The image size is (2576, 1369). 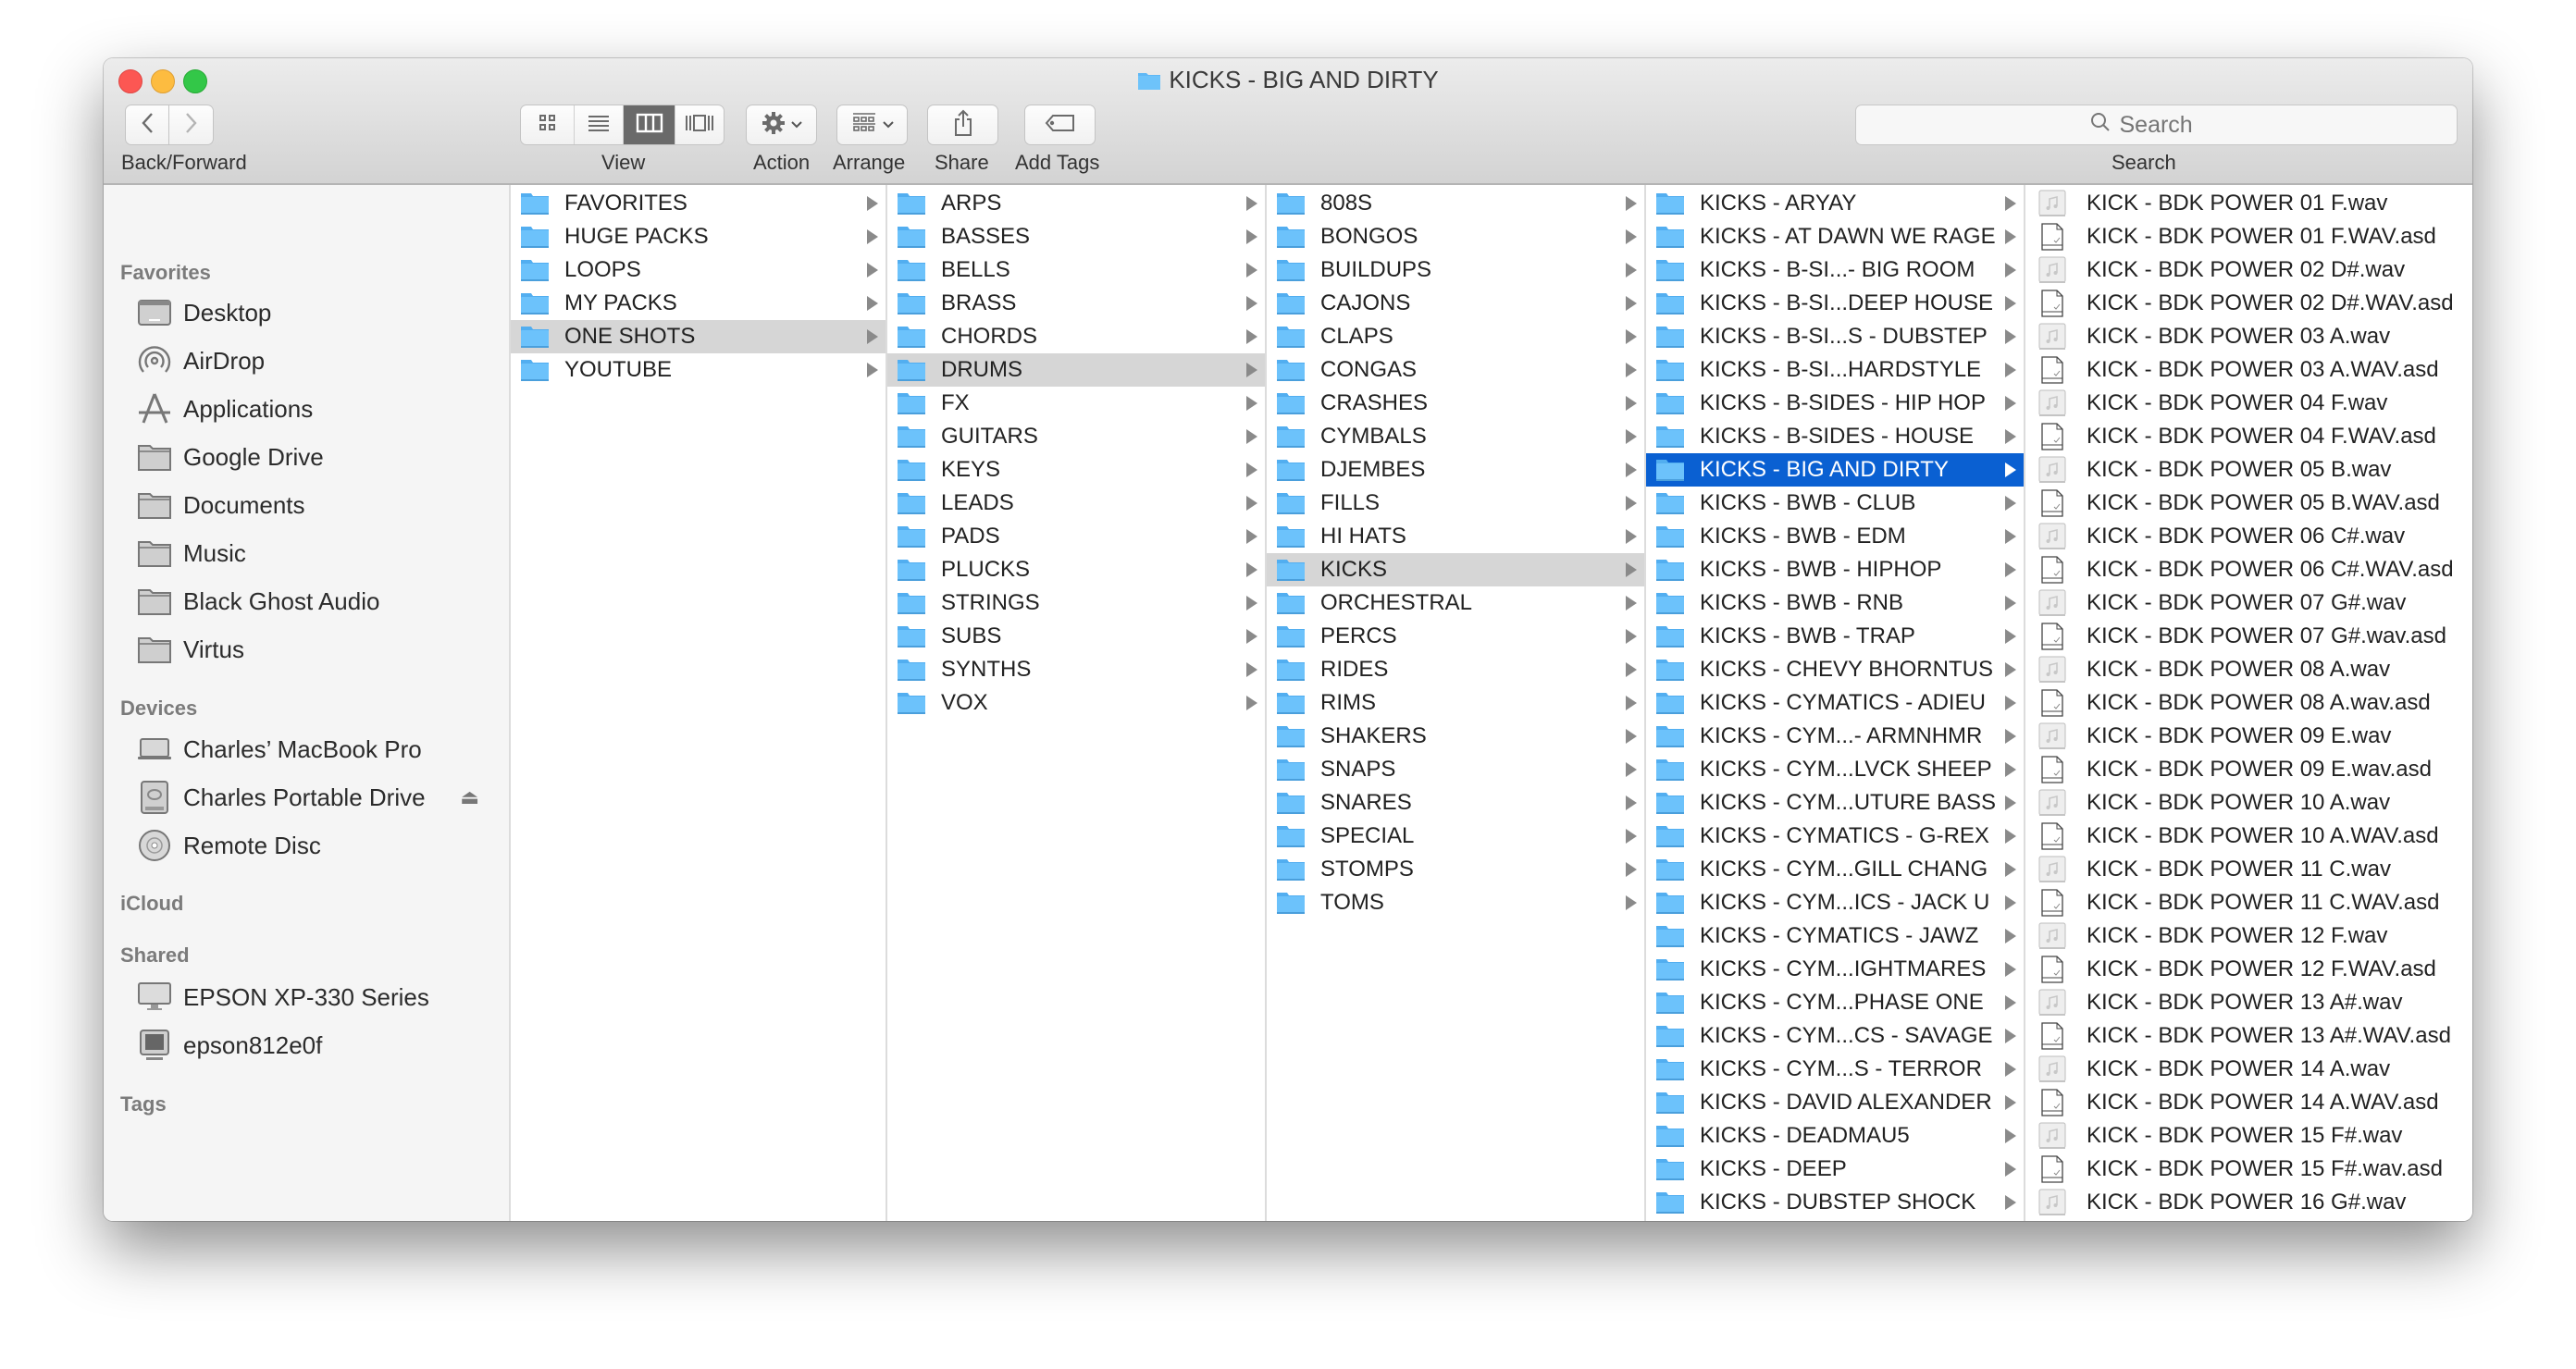 I want to click on file-row: KICK - BDK POWER 01 F.wav, so click(x=2249, y=203).